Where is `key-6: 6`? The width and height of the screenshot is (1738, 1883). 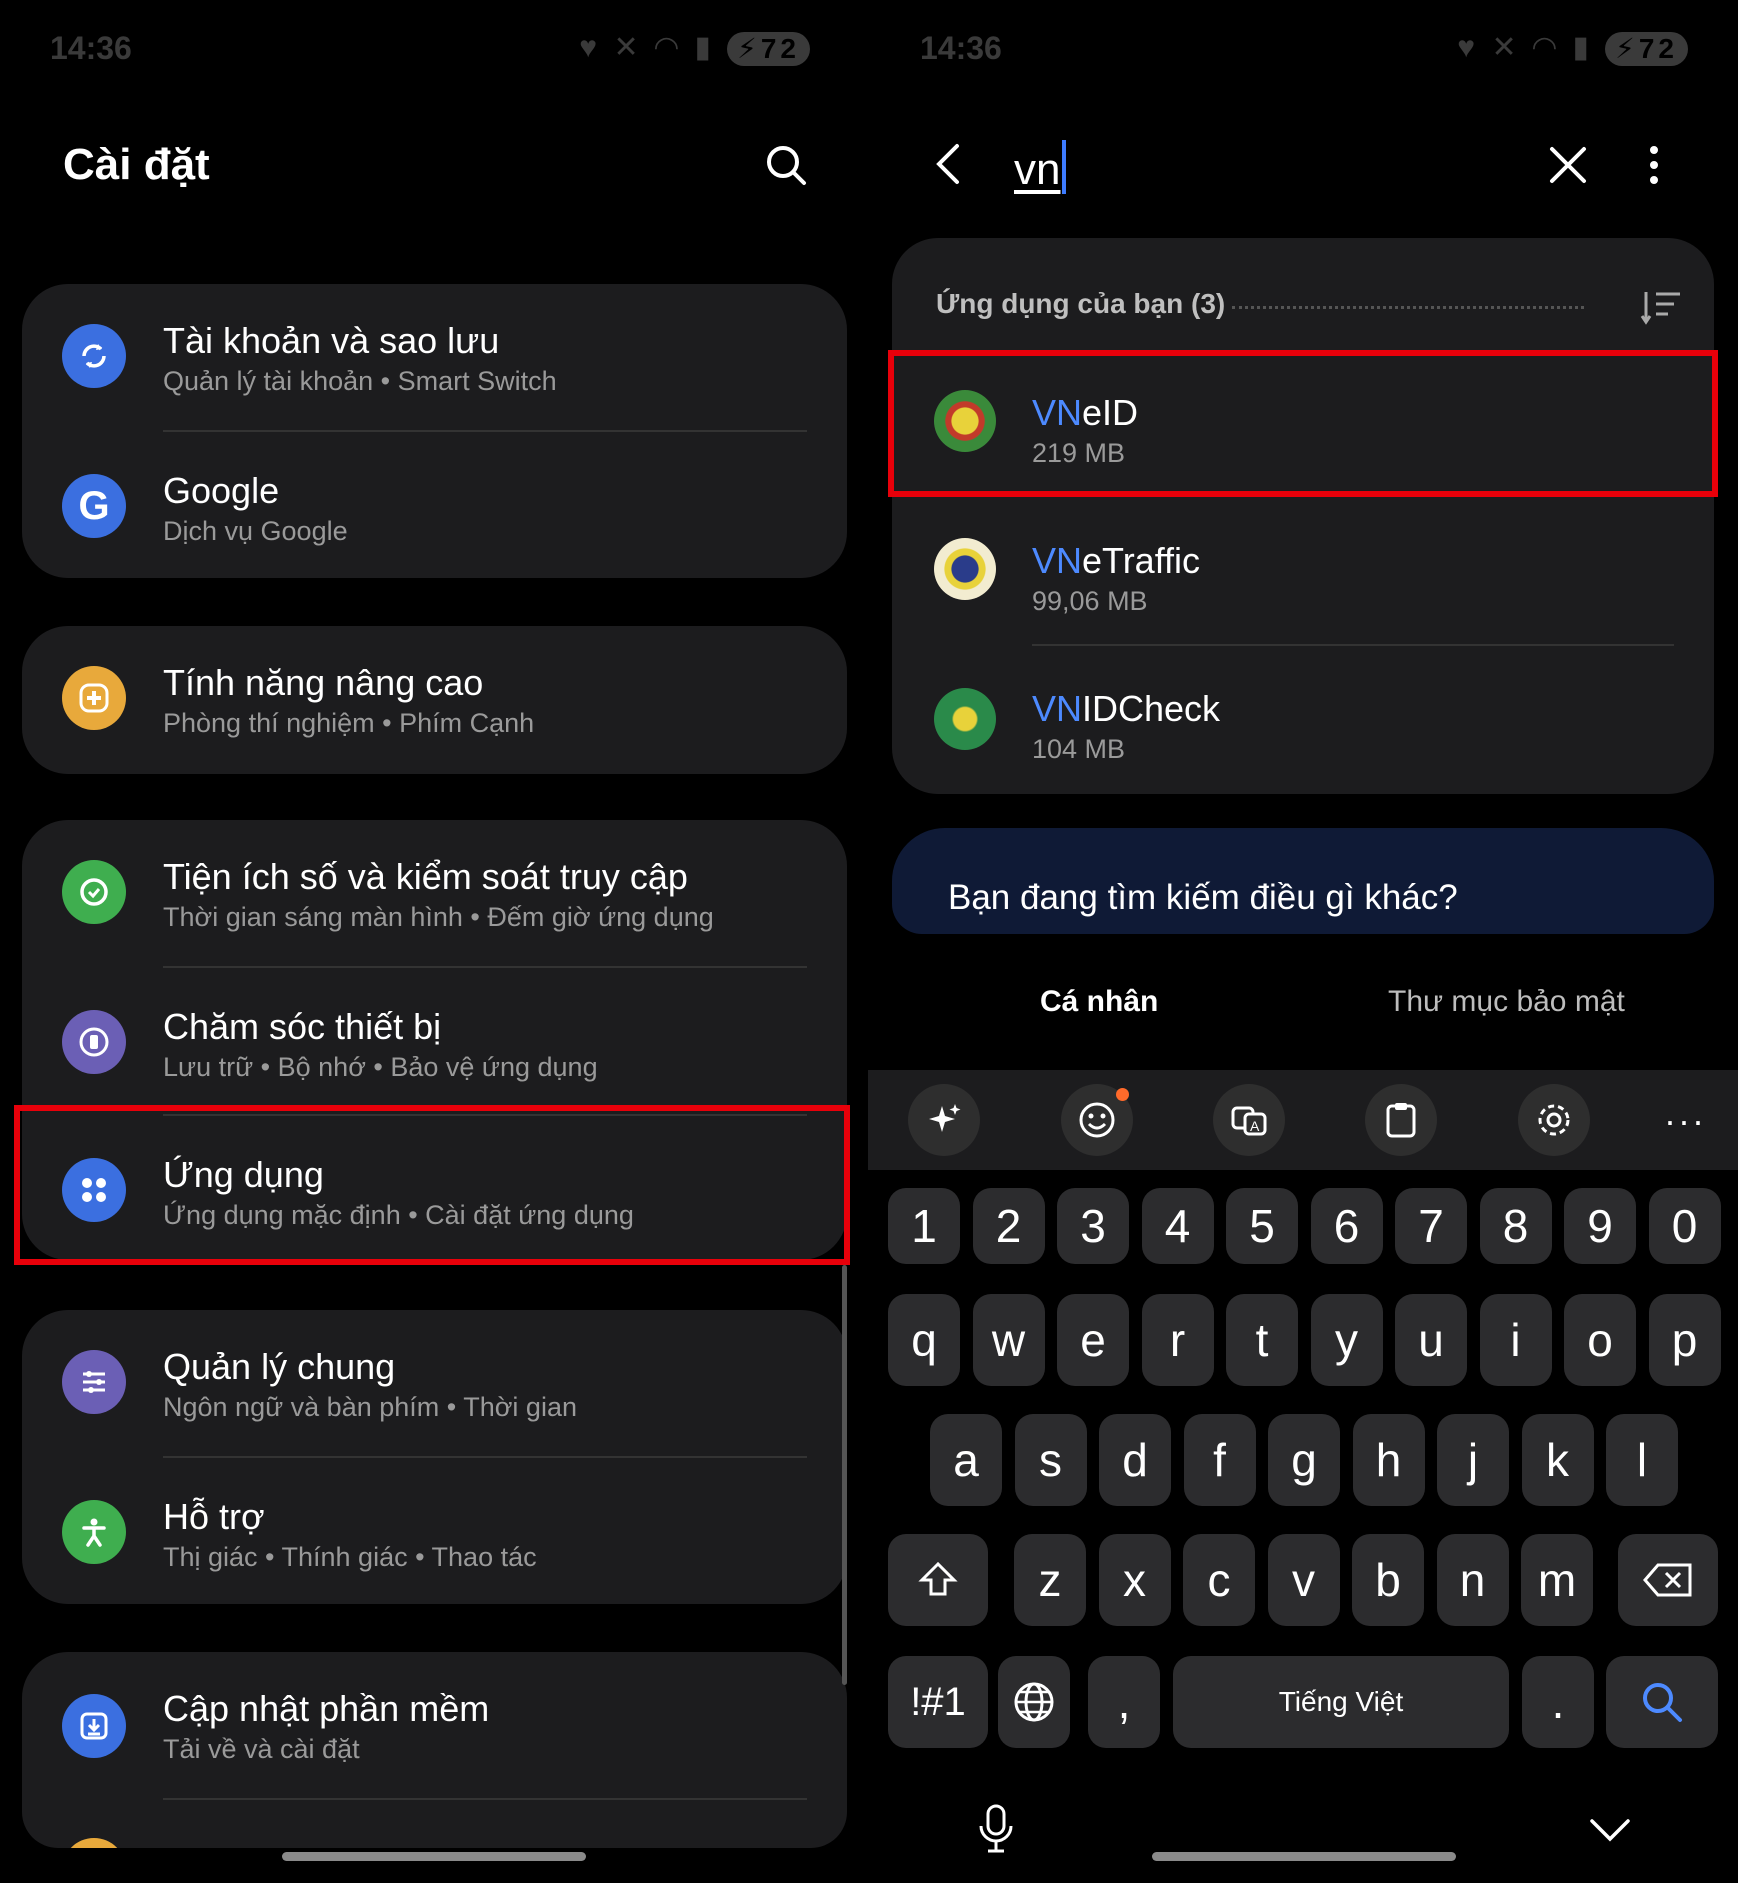 key-6: 6 is located at coordinates (1346, 1226).